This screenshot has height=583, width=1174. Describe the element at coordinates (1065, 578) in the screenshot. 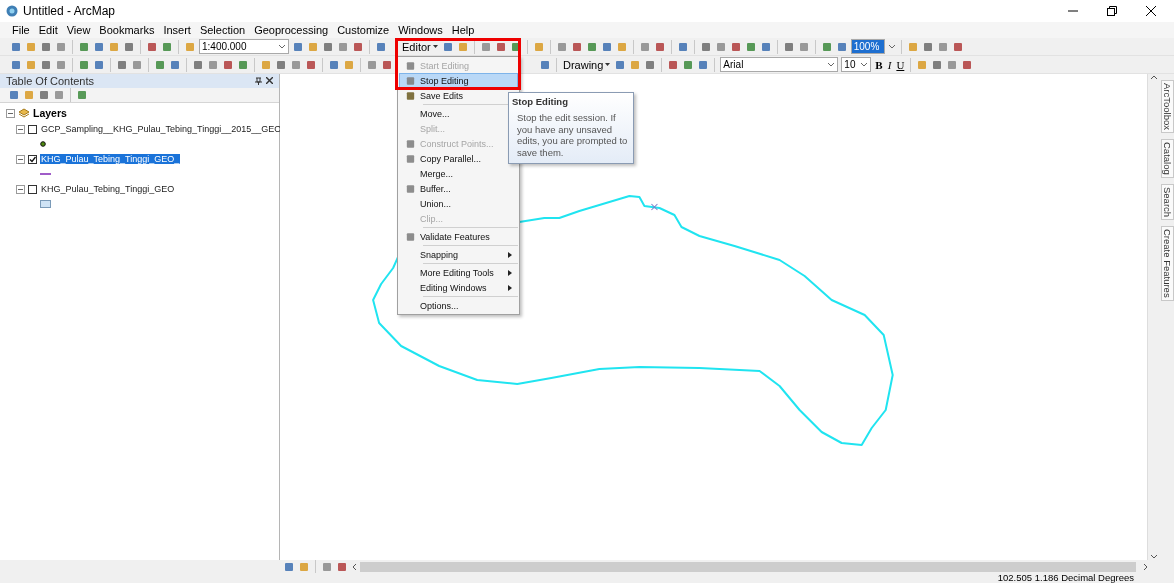

I see `coordinates-readout: 102.505 1.186 Decimal Degrees` at that location.